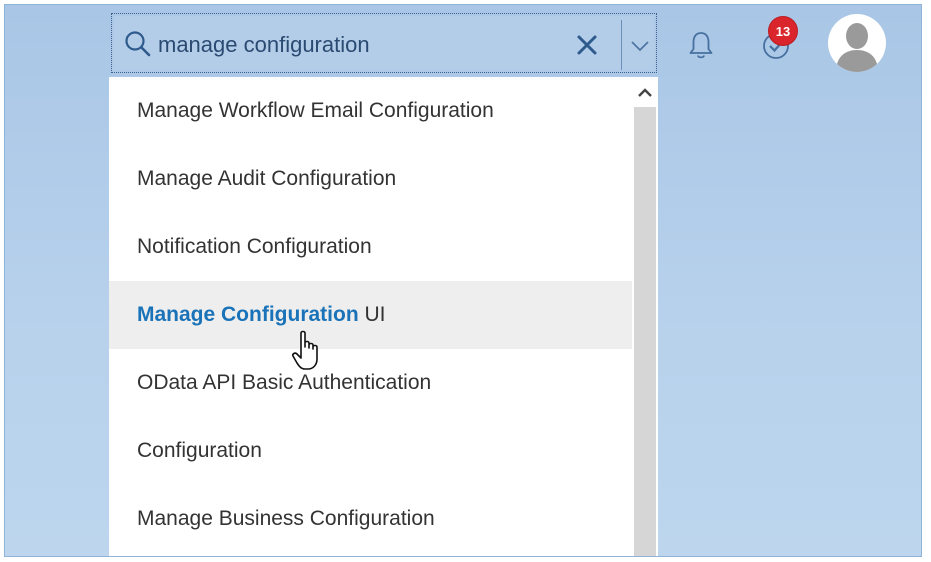  Describe the element at coordinates (645, 331) in the screenshot. I see `scrollbar-thumb` at that location.